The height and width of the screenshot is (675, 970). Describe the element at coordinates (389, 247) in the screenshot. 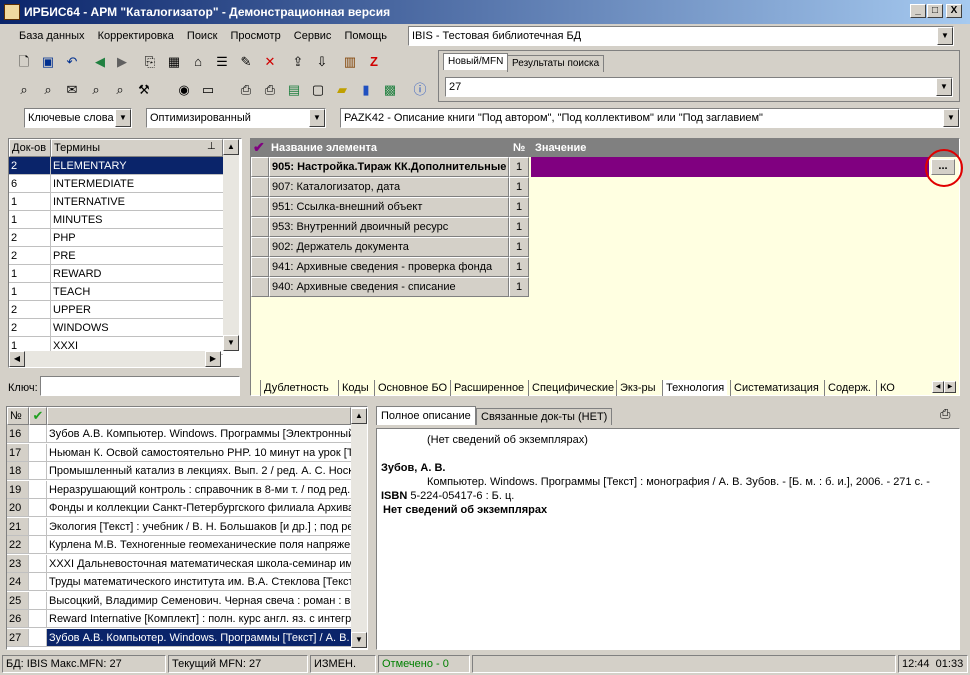

I see `element-name: 902: Держатель документа` at that location.